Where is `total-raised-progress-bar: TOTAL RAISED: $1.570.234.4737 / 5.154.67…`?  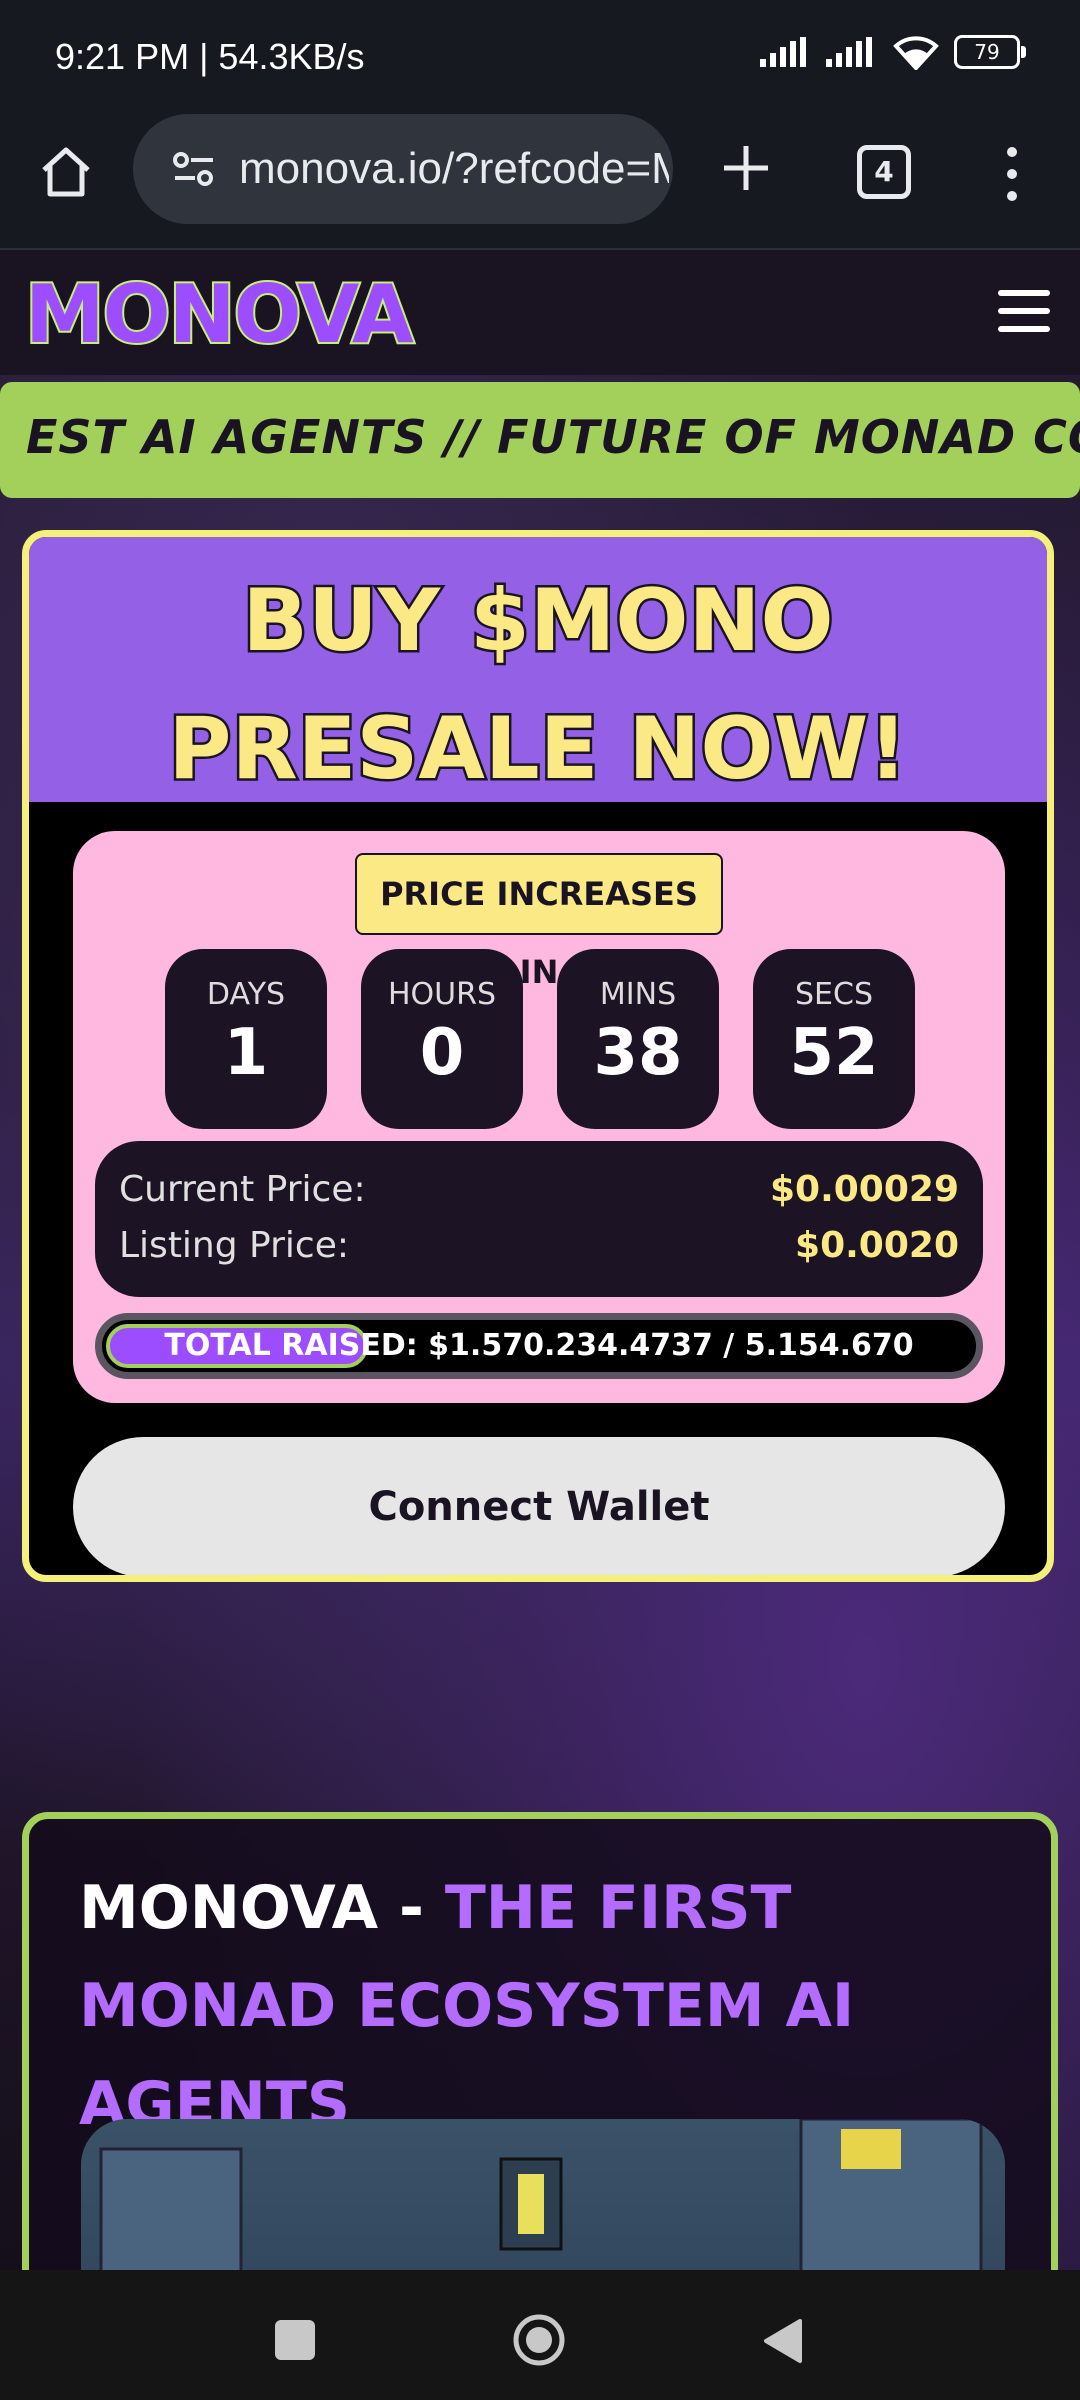
total-raised-progress-bar: TOTAL RAISED: $1.570.234.4737 / 5.154.67… is located at coordinates (539, 1346).